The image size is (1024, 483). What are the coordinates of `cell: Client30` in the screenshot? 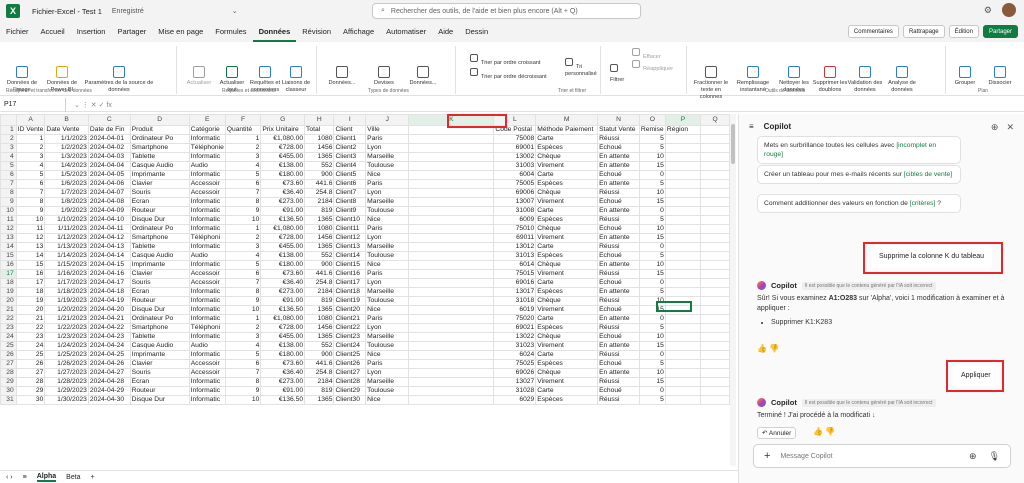 It's located at (350, 400).